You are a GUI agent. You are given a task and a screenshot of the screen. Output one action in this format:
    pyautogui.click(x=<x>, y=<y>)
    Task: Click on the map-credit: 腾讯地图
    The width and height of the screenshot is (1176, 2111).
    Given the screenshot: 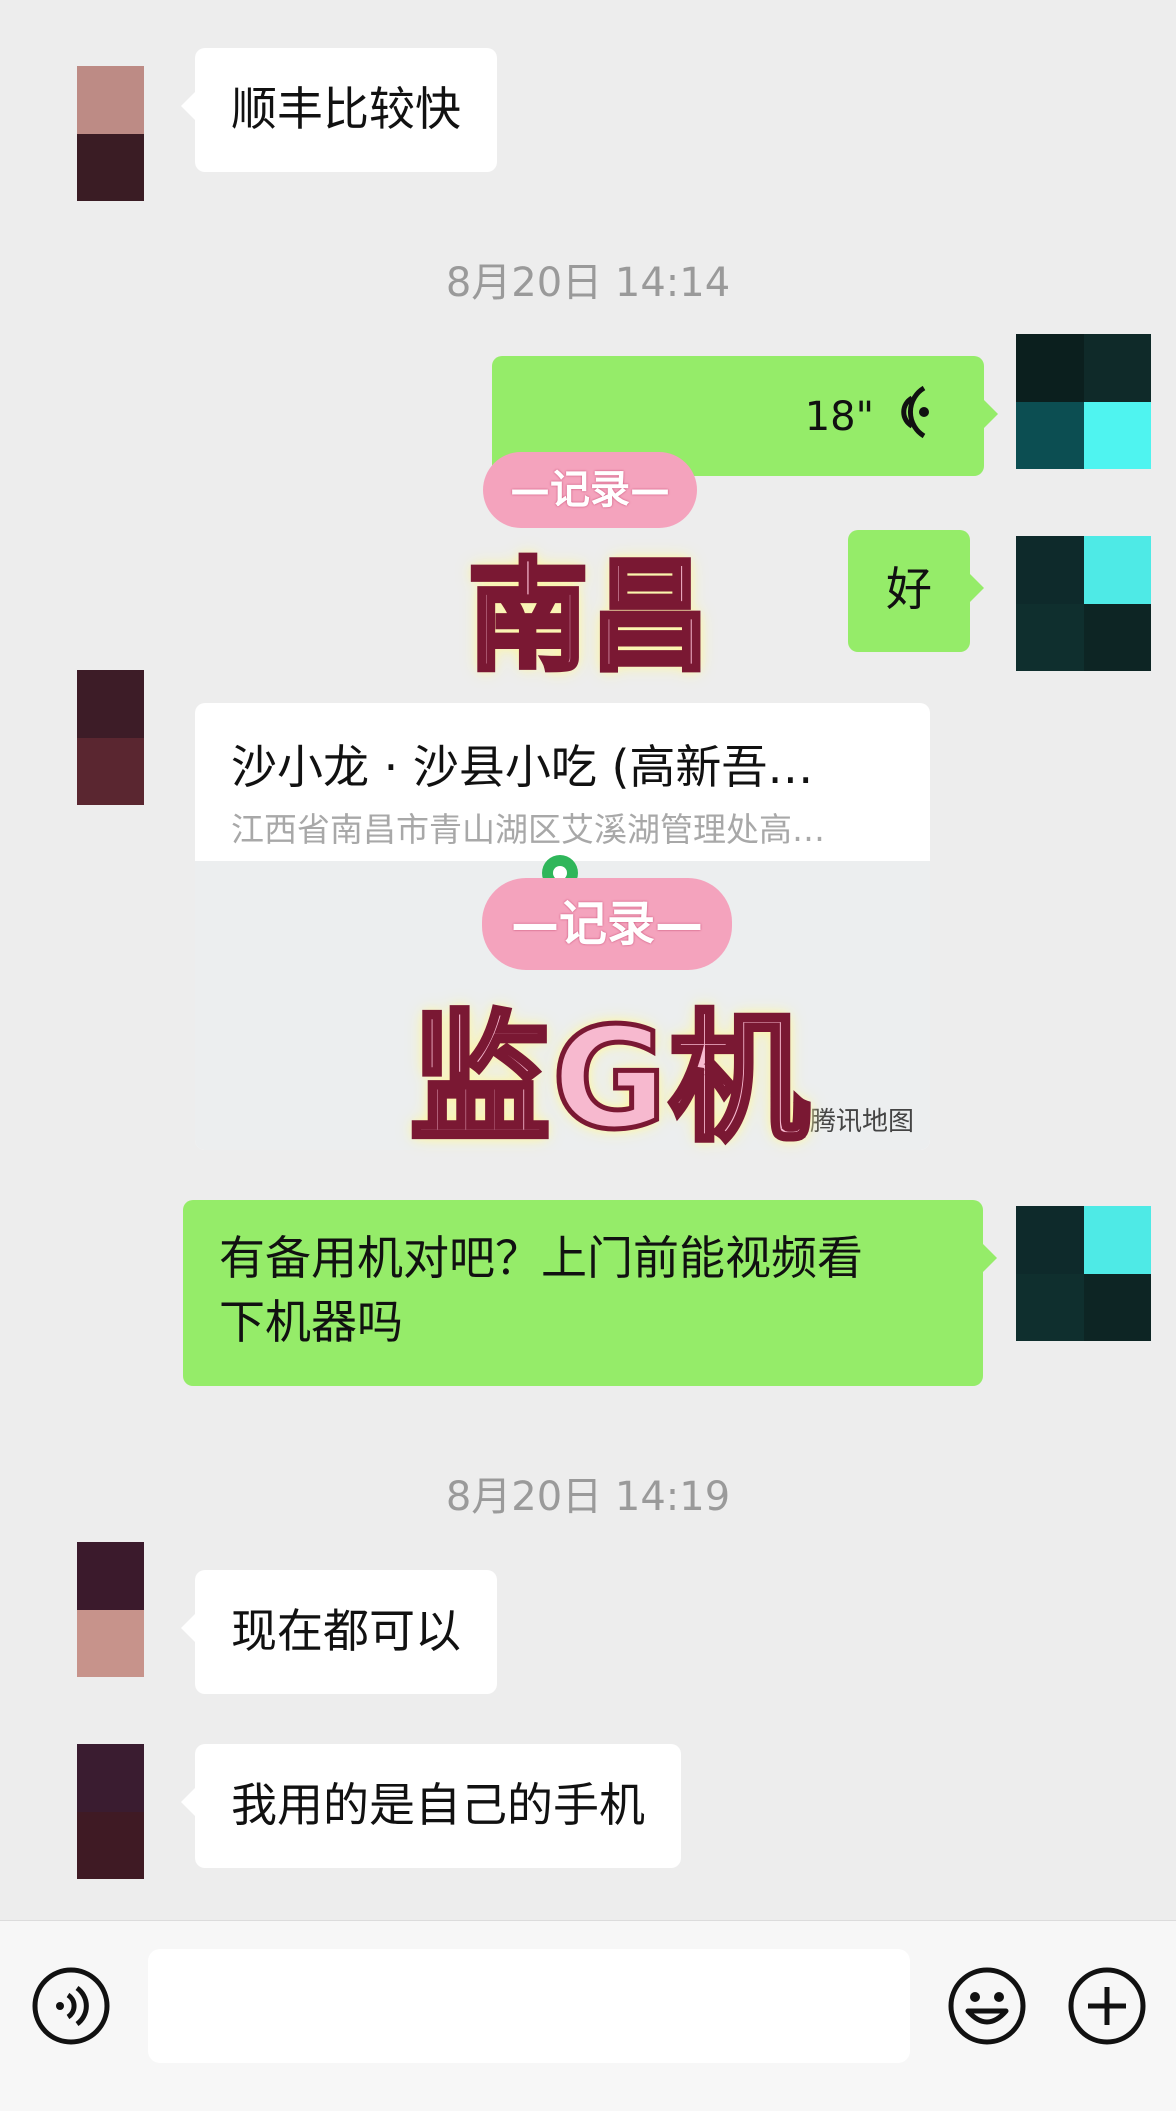 What is the action you would take?
    pyautogui.click(x=861, y=1122)
    